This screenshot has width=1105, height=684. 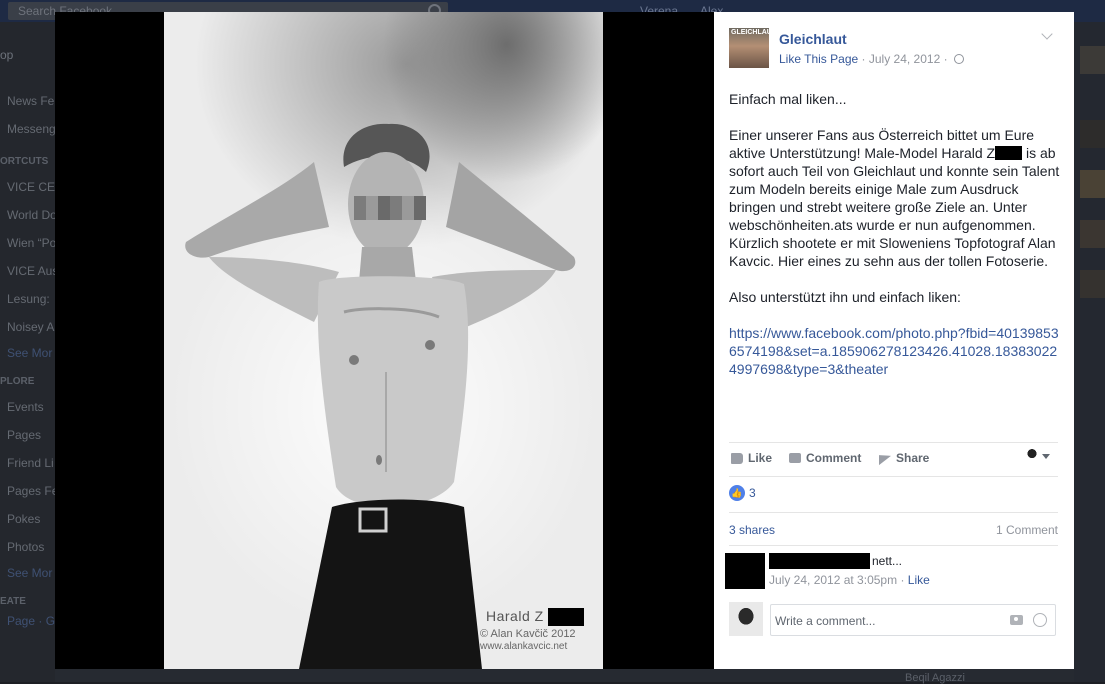 What do you see at coordinates (752, 530) in the screenshot?
I see `shares-link: 3 shares` at bounding box center [752, 530].